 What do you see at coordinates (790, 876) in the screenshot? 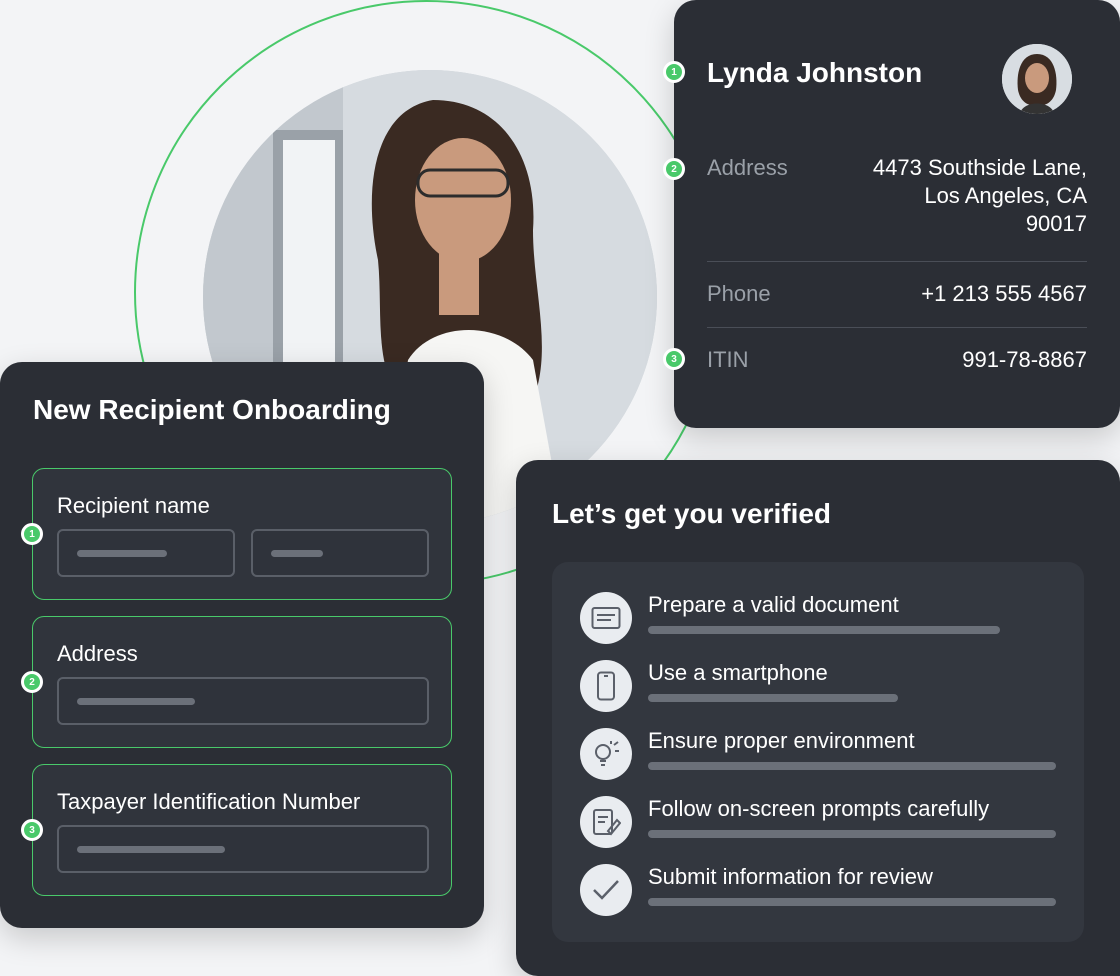
I see `step-label: Submit information for review` at bounding box center [790, 876].